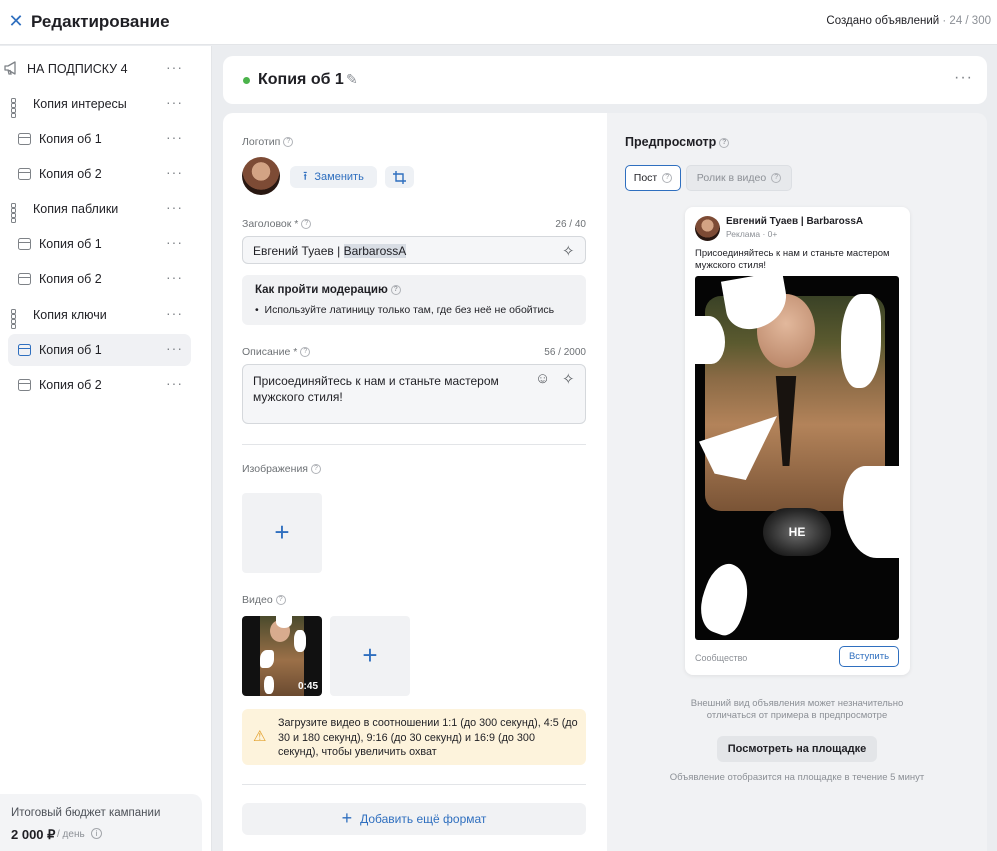 The width and height of the screenshot is (997, 851). I want to click on sidebar-ad-active: Копия об 1 ···, so click(99, 350).